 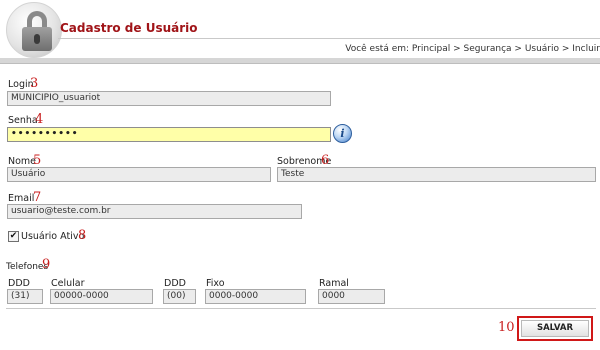 I want to click on lock-icon, so click(x=34, y=30).